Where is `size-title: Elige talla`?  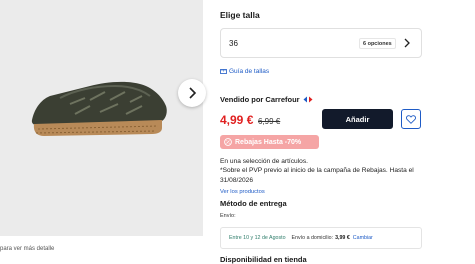 size-title: Elige talla is located at coordinates (240, 15).